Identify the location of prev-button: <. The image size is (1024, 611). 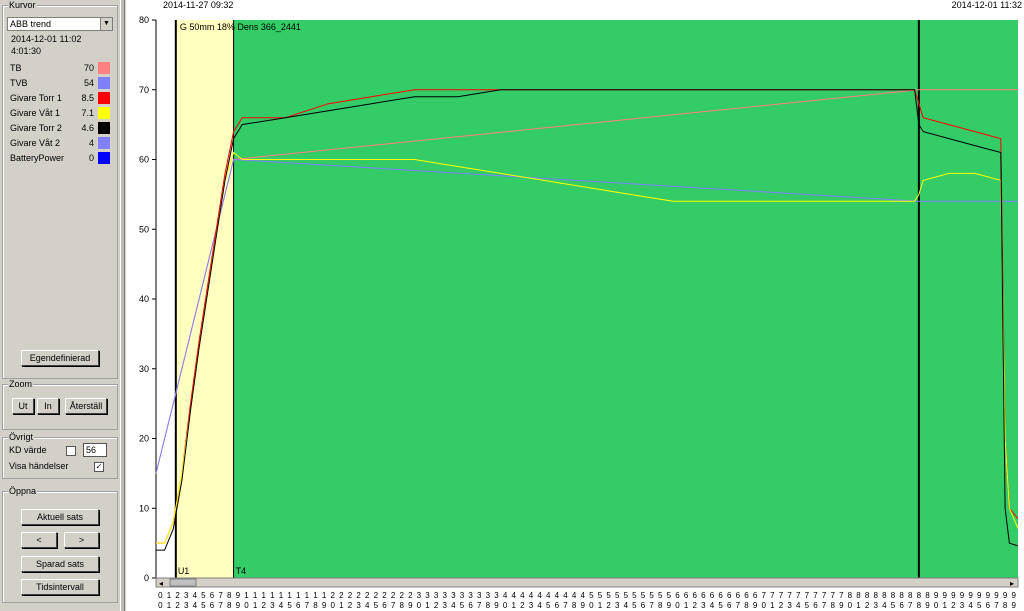
(39, 540).